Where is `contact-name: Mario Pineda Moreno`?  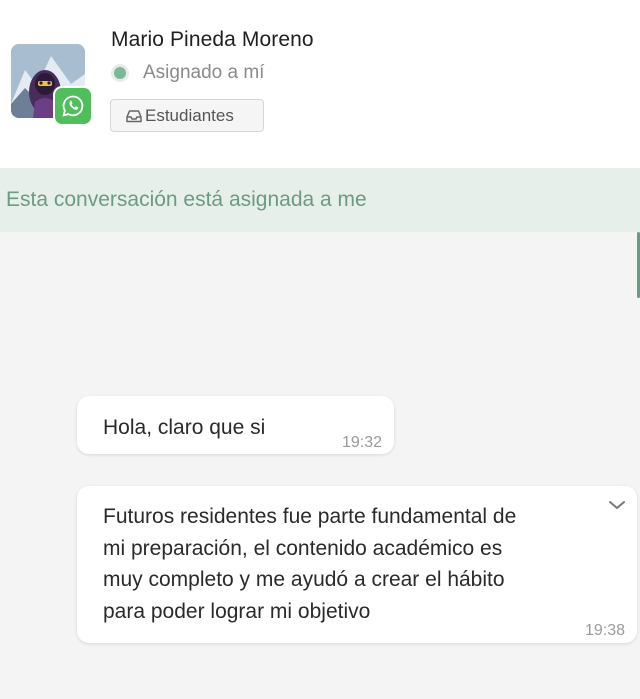
contact-name: Mario Pineda Moreno is located at coordinates (212, 39).